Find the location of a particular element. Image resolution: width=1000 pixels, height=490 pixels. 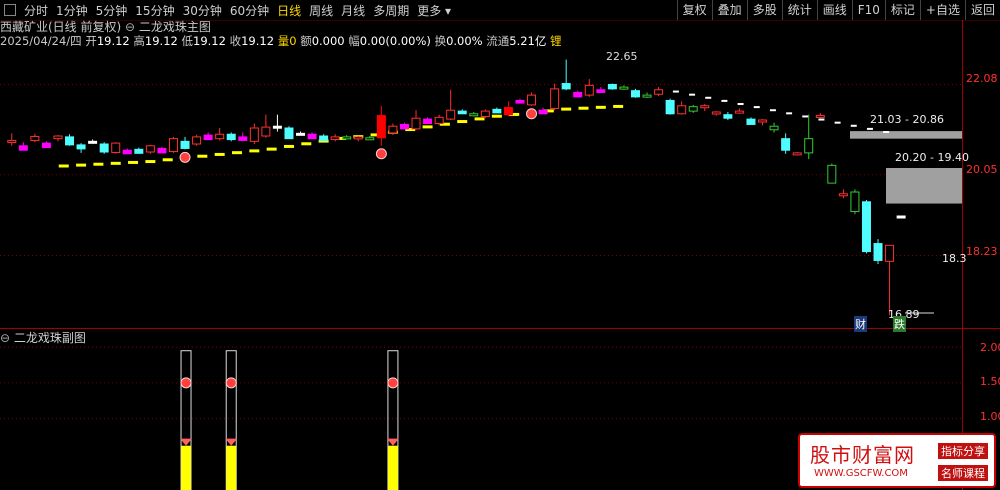

main-axis-label-3: 18.23 is located at coordinates (982, 251).